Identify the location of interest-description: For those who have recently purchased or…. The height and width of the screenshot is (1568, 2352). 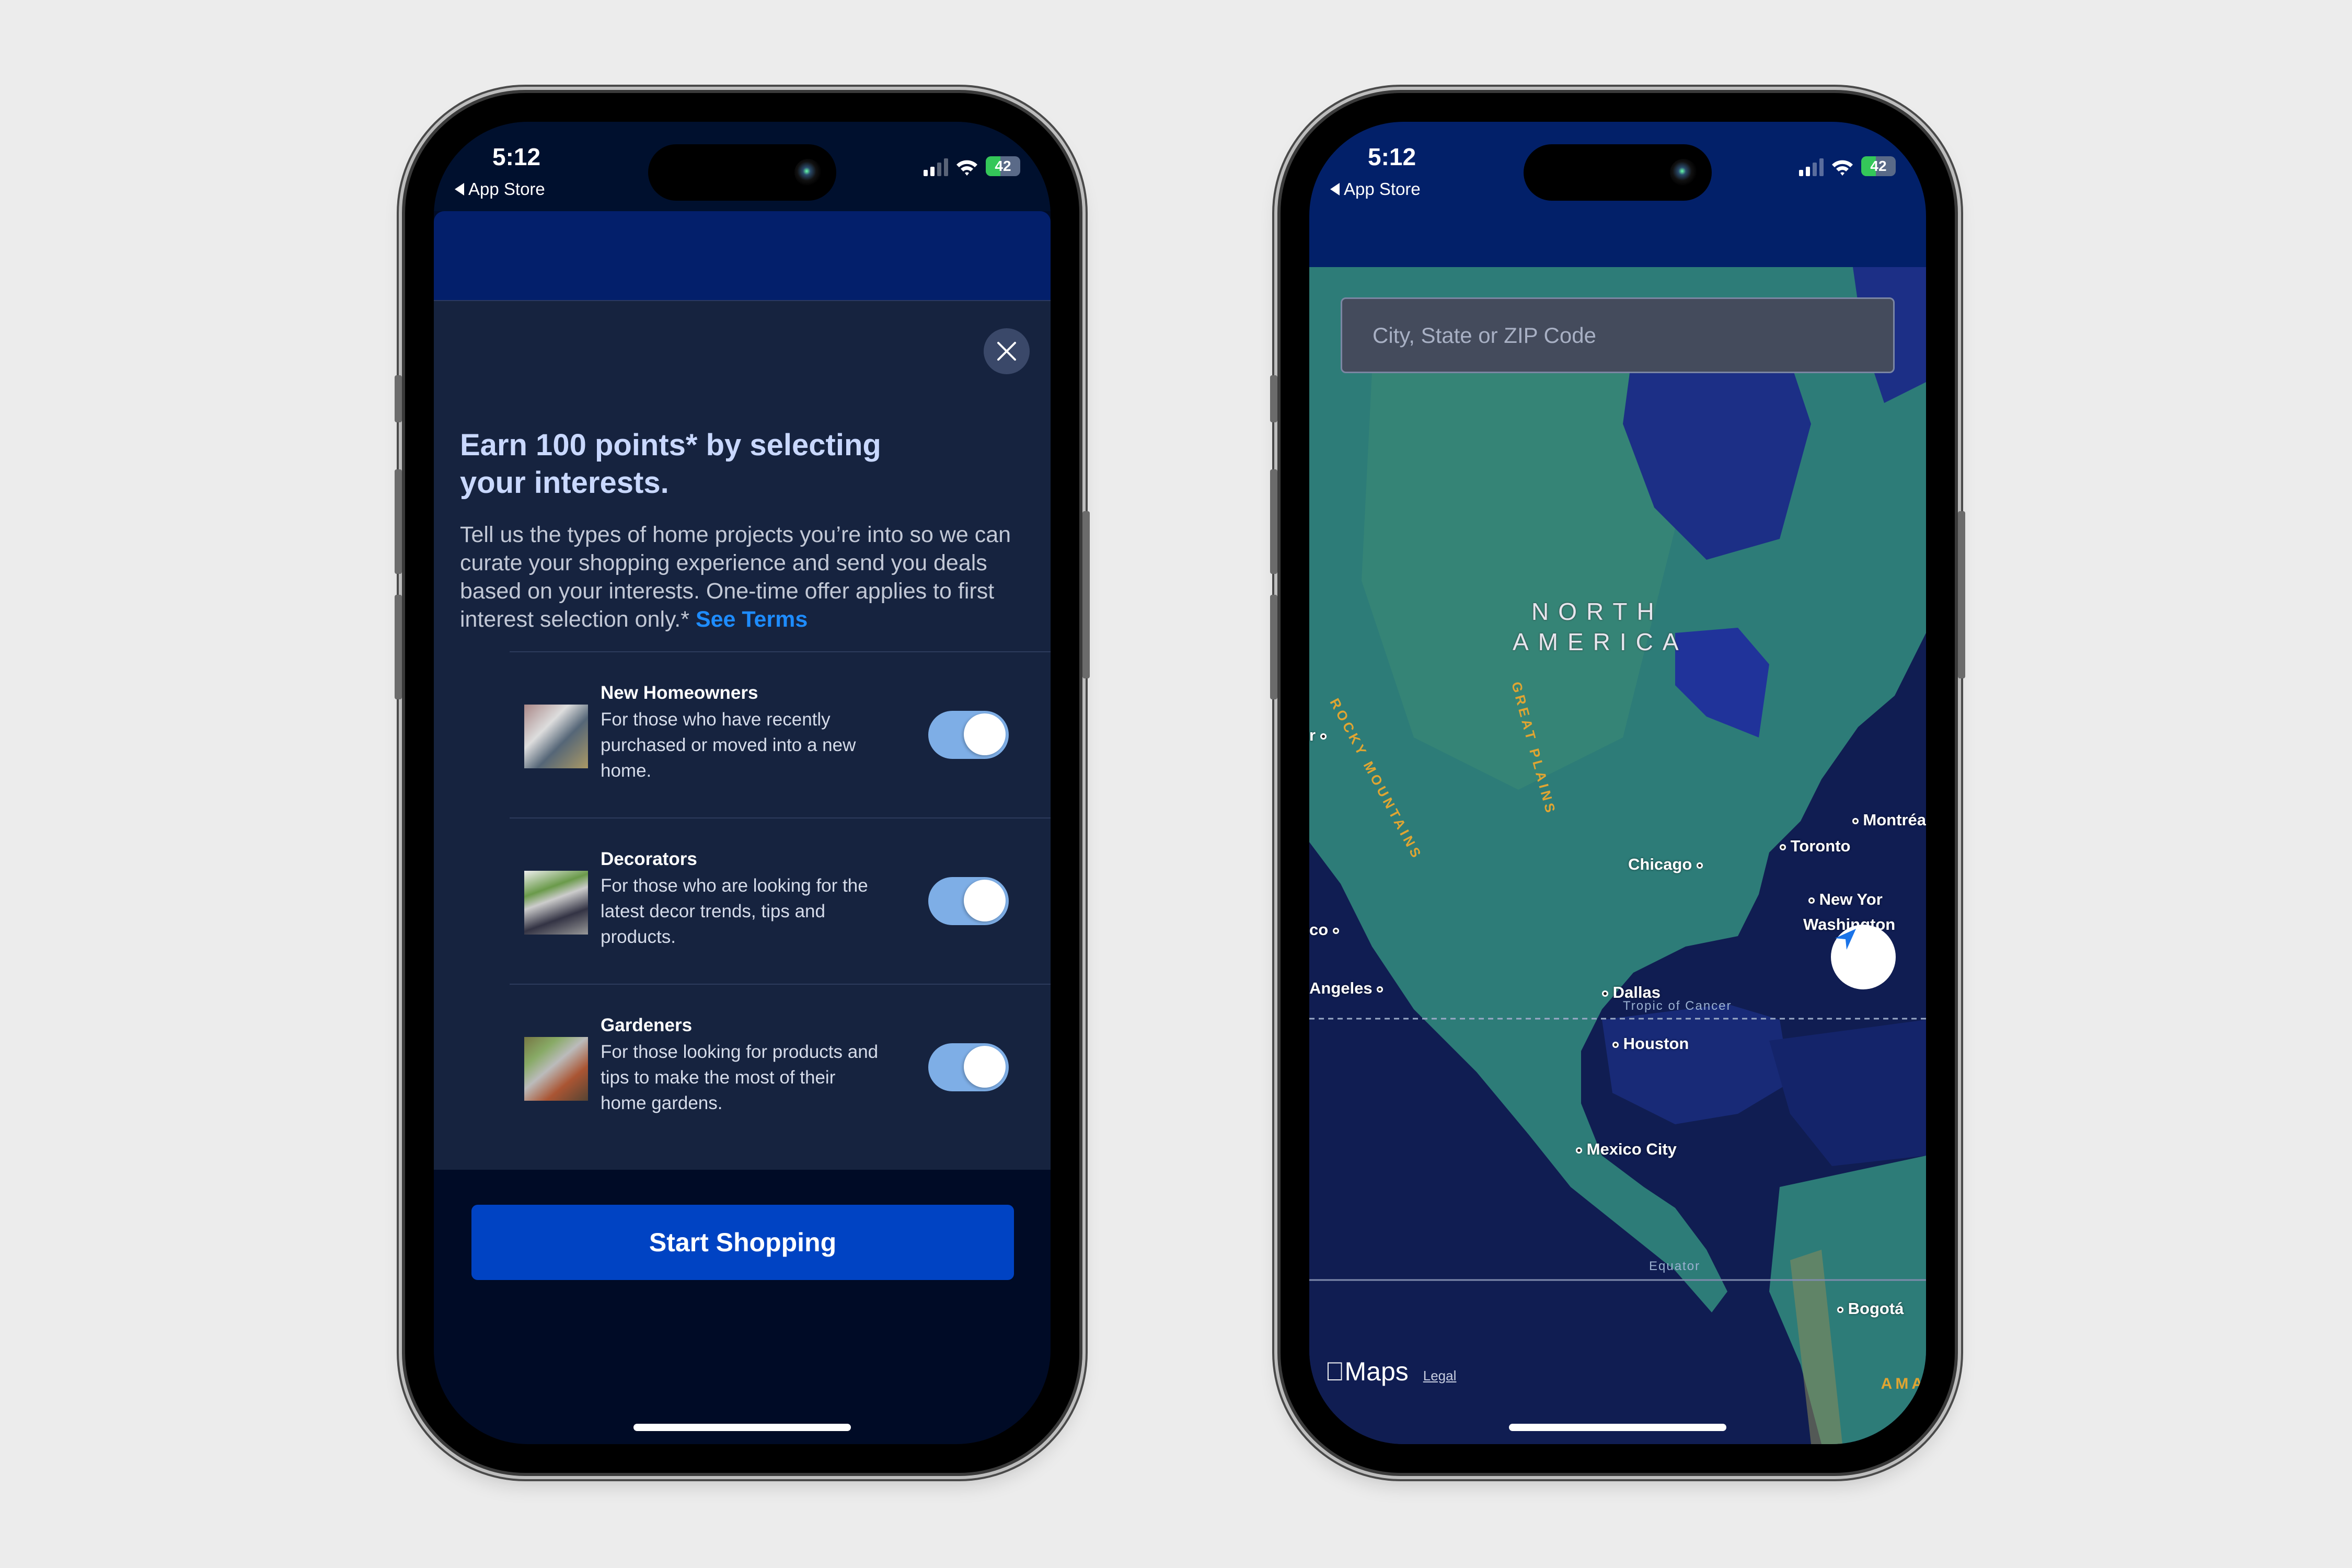
(728, 745).